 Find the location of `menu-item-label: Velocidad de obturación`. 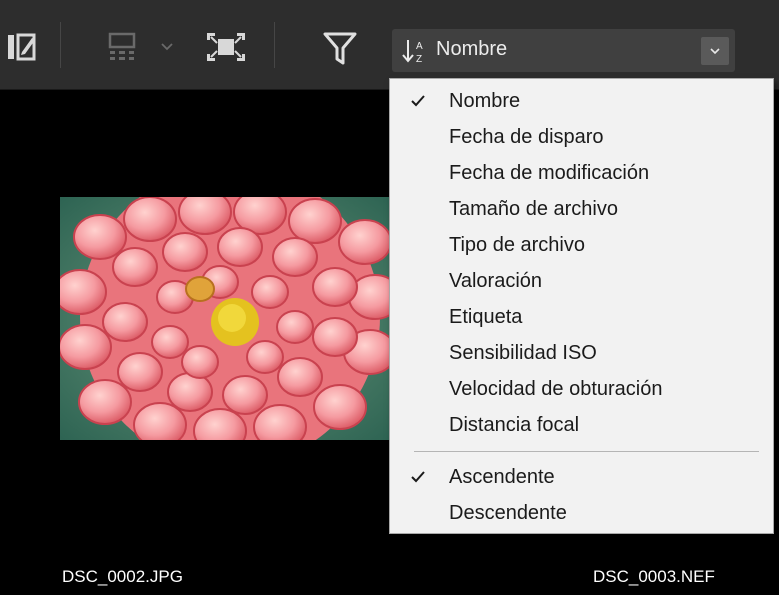

menu-item-label: Velocidad de obturación is located at coordinates (556, 389).